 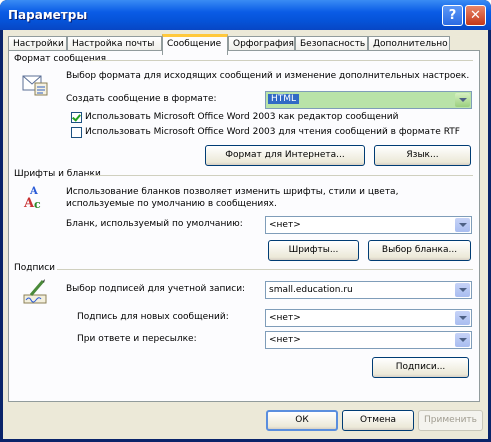 What do you see at coordinates (76, 117) in the screenshot?
I see `use-word-editor-checkbox` at bounding box center [76, 117].